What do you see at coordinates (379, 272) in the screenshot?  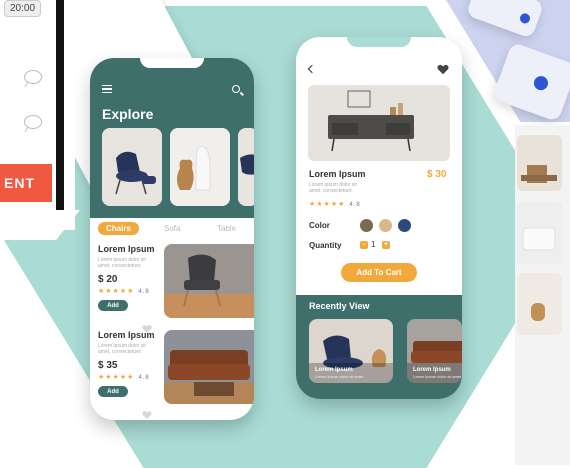 I see `add-to-cart-button: Add To Cart` at bounding box center [379, 272].